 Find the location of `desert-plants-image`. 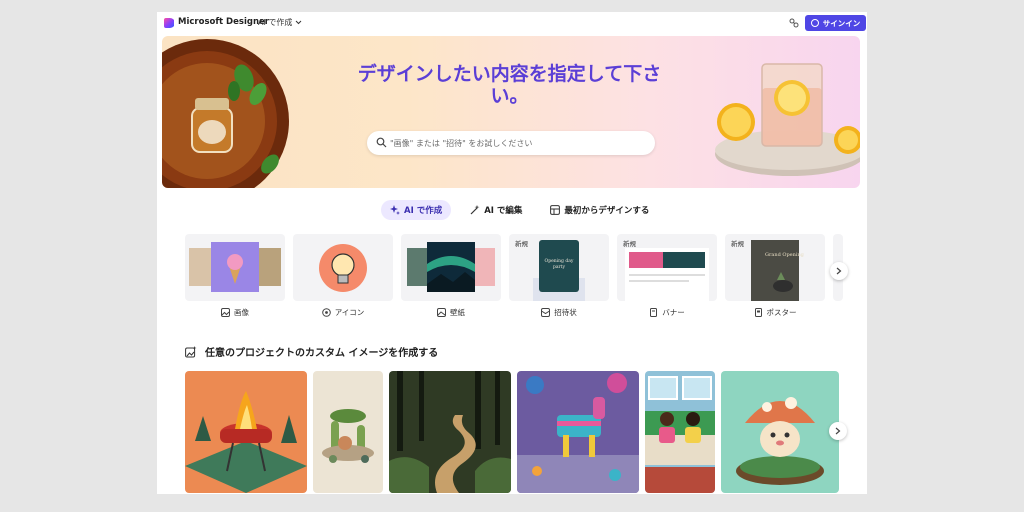

desert-plants-image is located at coordinates (348, 432).